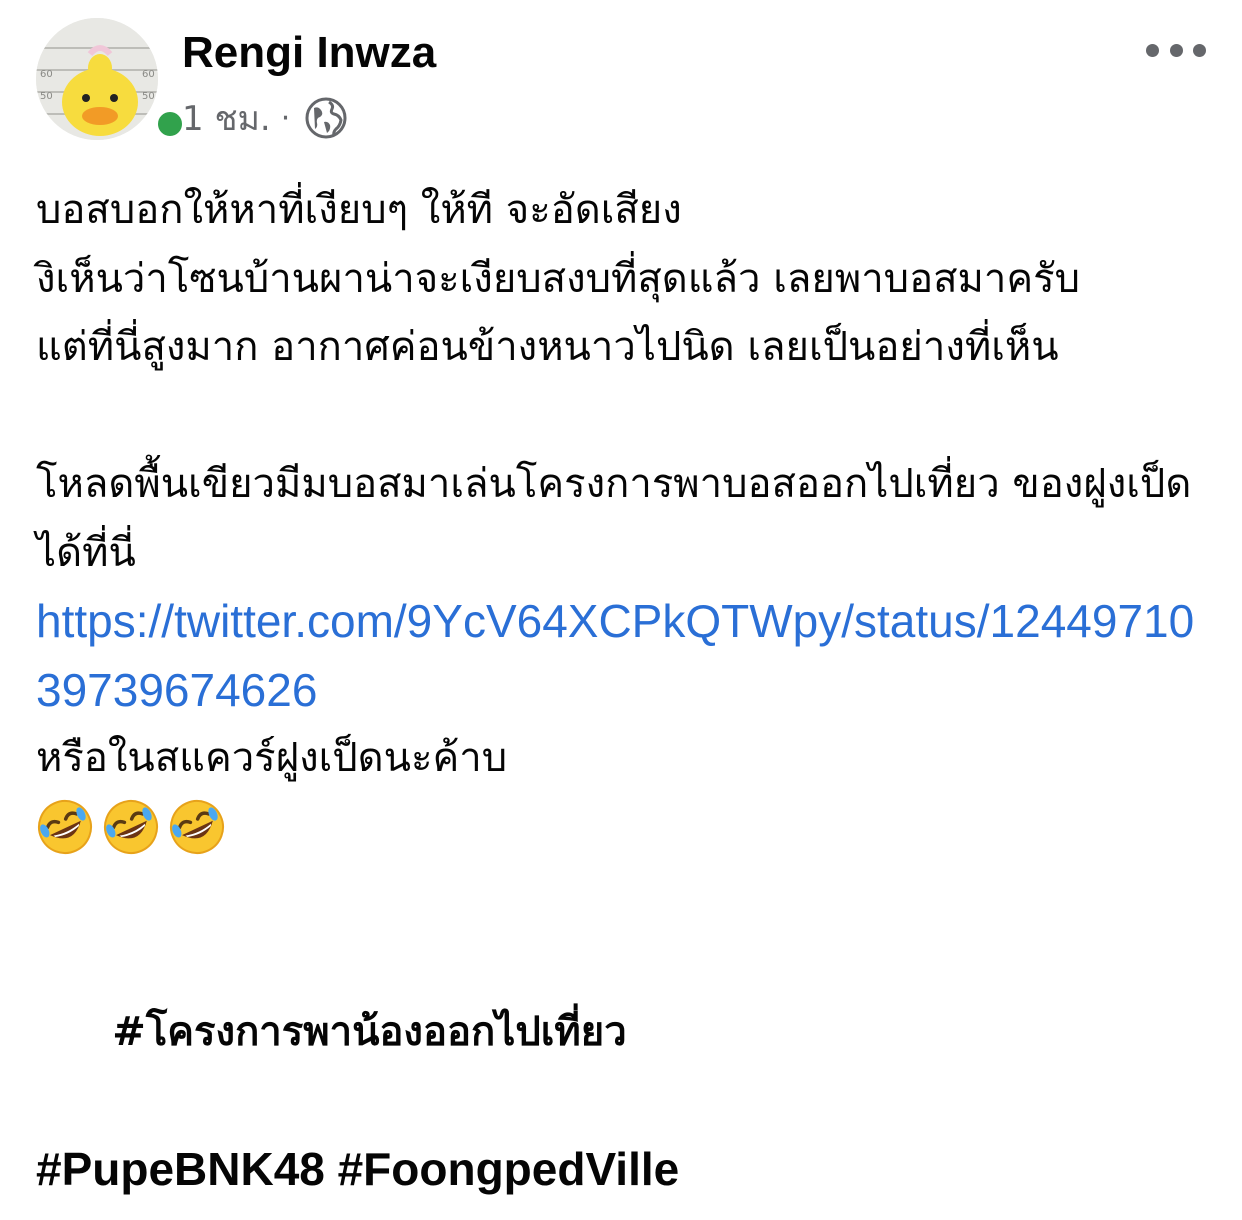 The height and width of the screenshot is (1220, 1242). I want to click on hashtag-thai: #โครงการพาน้องออกไปเที่ยว, so click(369, 1032).